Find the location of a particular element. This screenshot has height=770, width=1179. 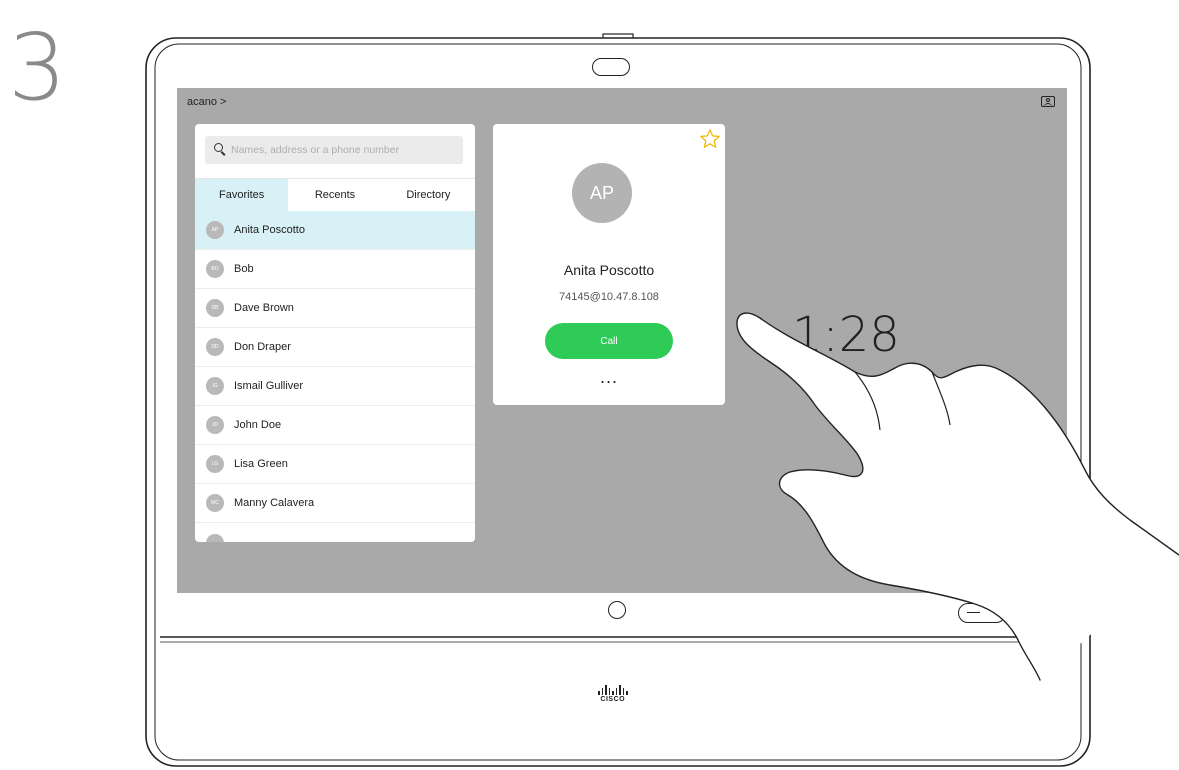

contact-row: AP Anita Poscotto is located at coordinates (335, 230).